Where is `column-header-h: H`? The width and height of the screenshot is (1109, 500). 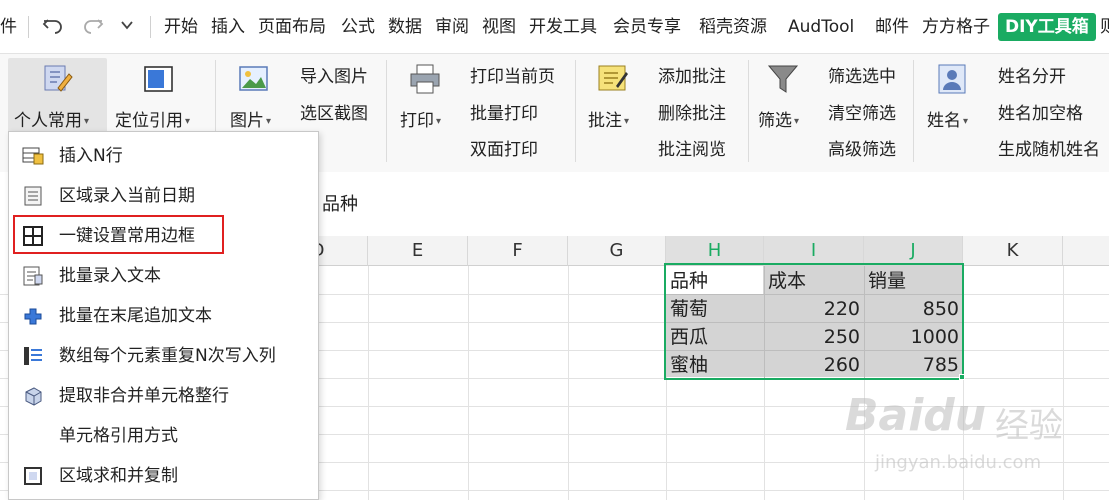
column-header-h: H is located at coordinates (715, 251).